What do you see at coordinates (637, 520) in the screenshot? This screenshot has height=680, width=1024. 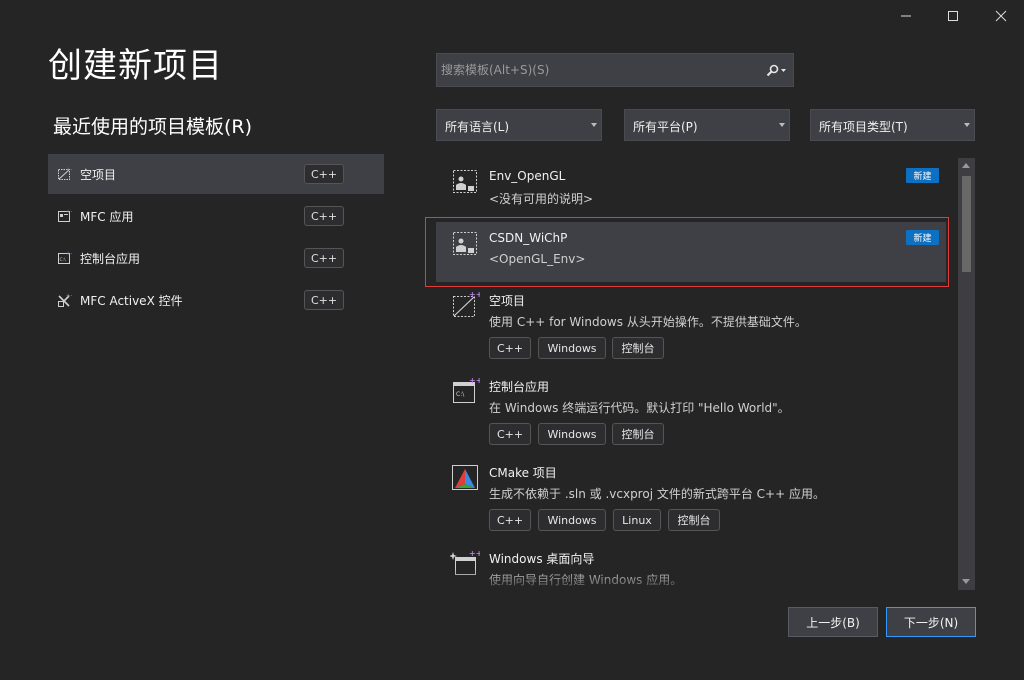 I see `tag-linux: Linux` at bounding box center [637, 520].